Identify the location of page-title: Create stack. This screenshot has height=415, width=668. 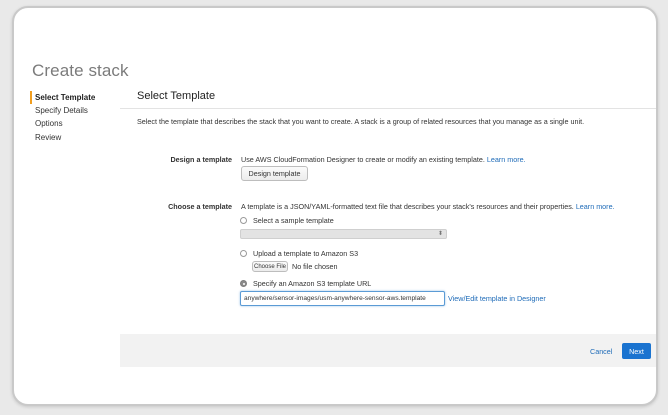
(80, 70).